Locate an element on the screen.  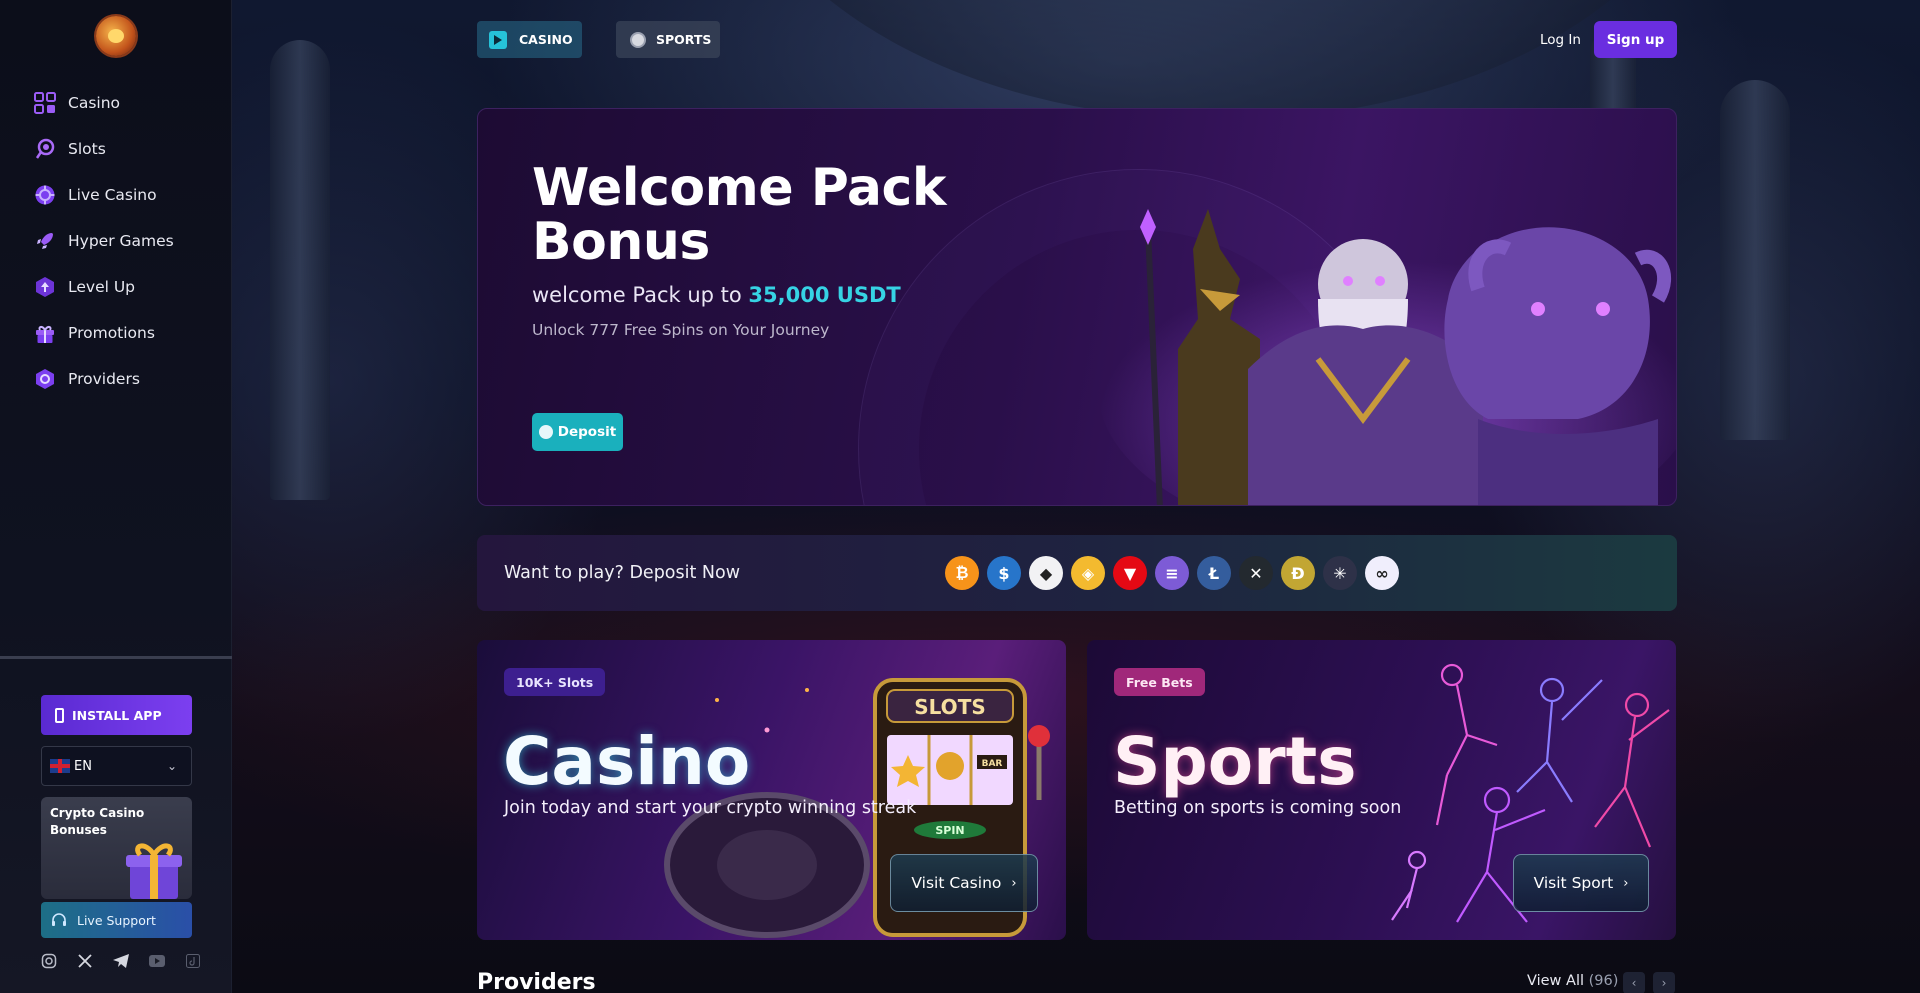
view-all-providers-link: View All (96) is located at coordinates (1572, 981).